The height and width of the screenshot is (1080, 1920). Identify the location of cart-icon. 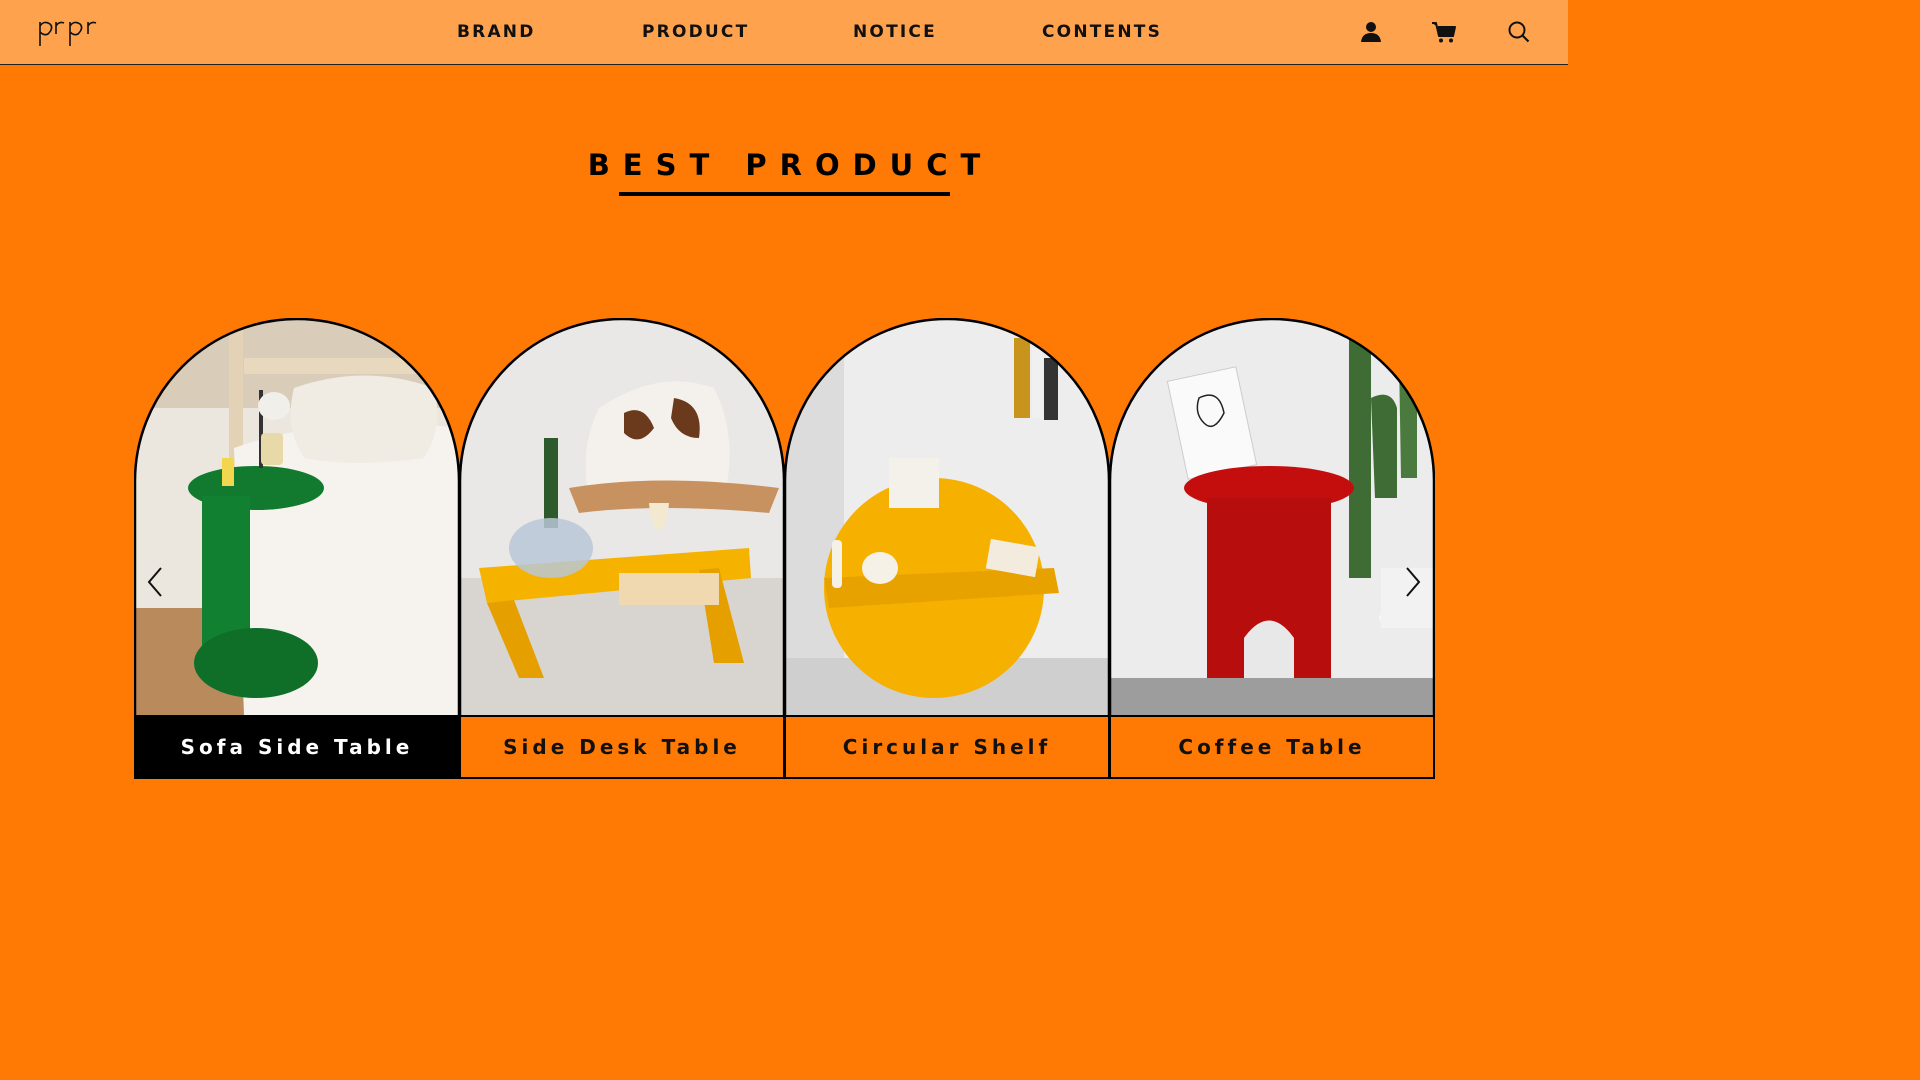
(1444, 32).